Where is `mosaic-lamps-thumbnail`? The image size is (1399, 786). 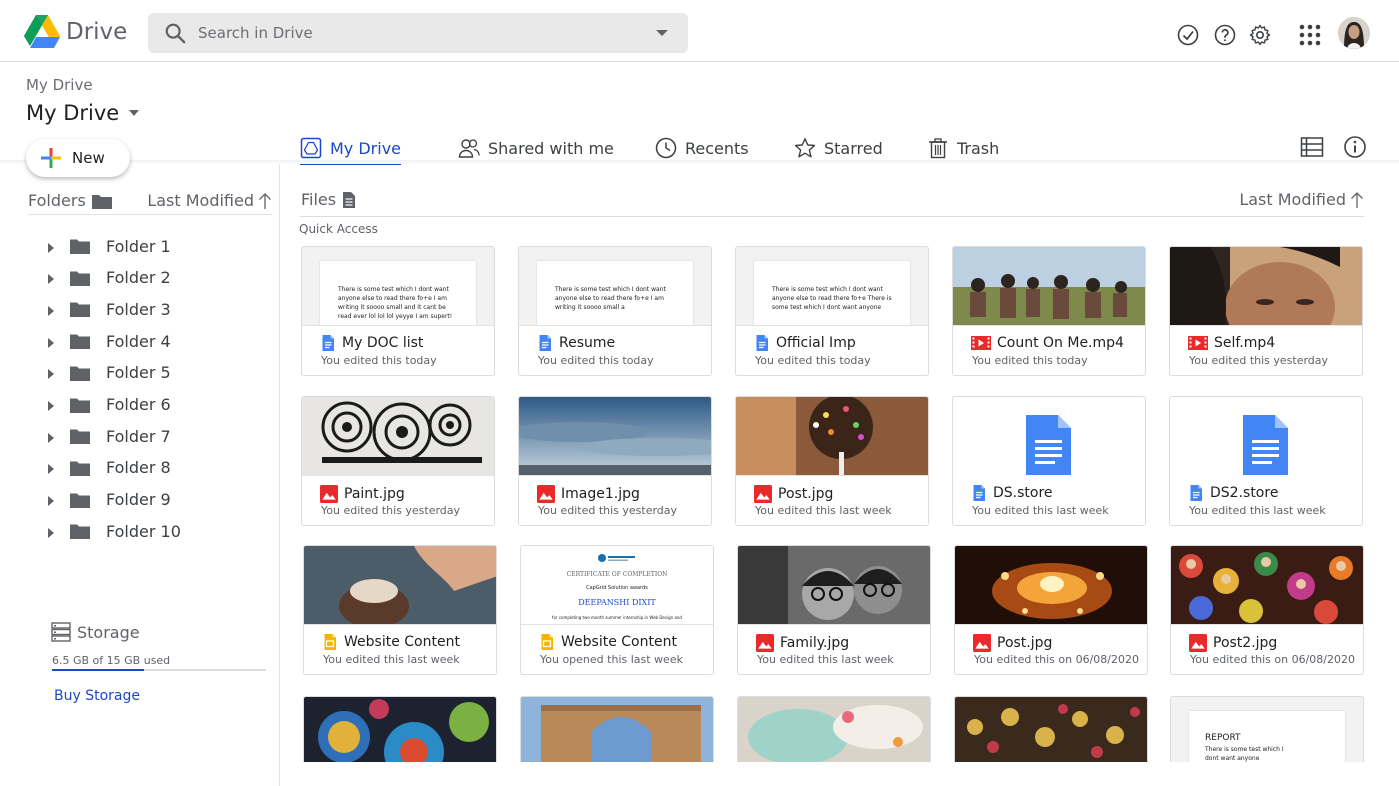
mosaic-lamps-thumbnail is located at coordinates (400, 729).